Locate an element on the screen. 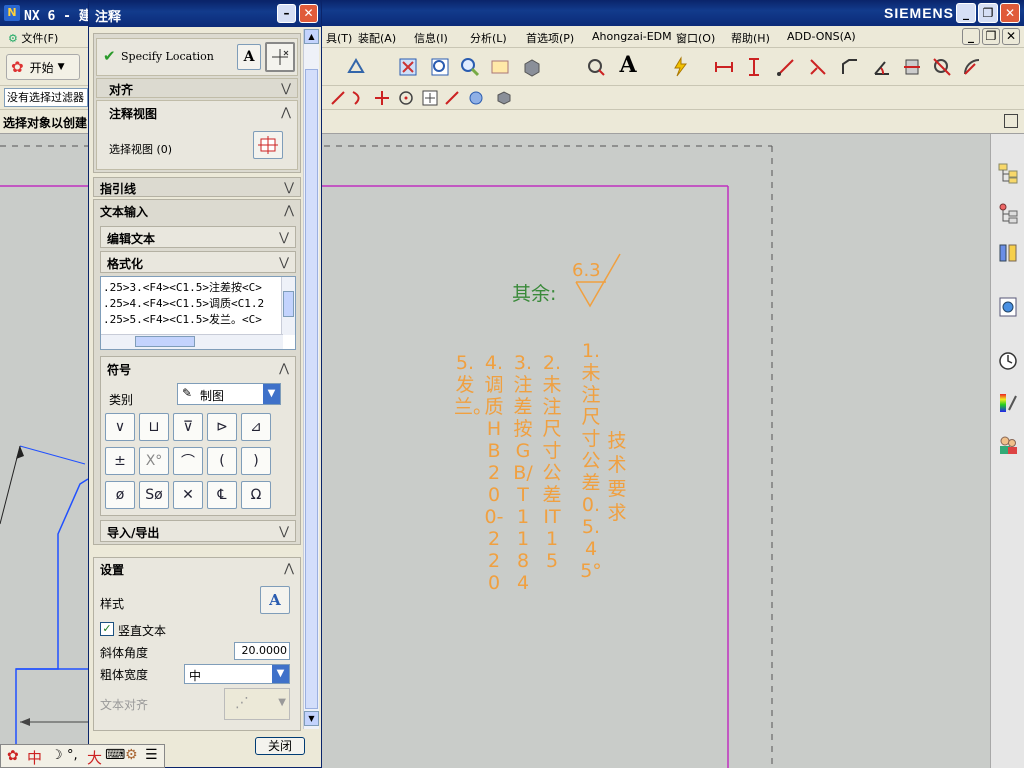 This screenshot has height=768, width=1024. menu-help: 帮助(H) is located at coordinates (750, 38).